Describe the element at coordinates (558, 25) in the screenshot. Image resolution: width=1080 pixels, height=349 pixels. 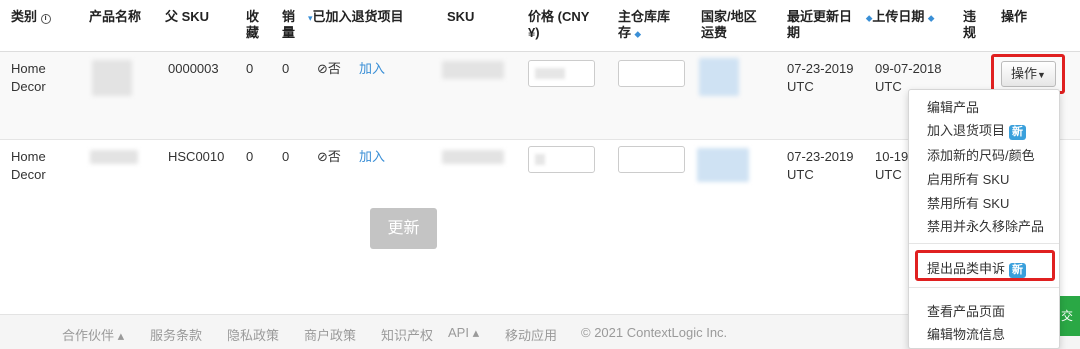
I see `header-price: 价格 (CNY ¥)` at that location.